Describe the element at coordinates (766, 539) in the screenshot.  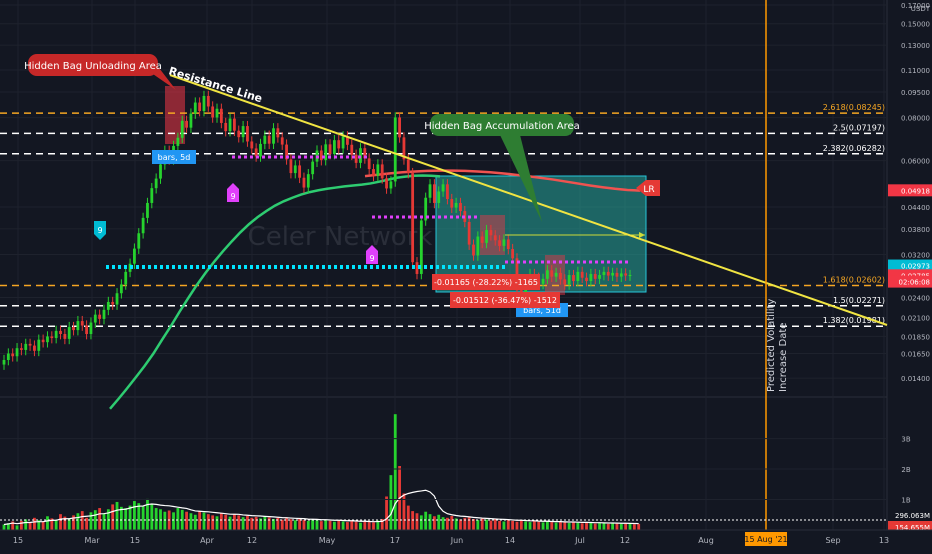
I see `date-highlight: 15 Aug '21` at that location.